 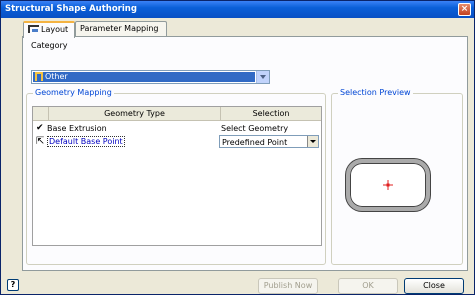 I want to click on table-row: ✔ Base Extrusion Select Geometry, so click(x=177, y=128).